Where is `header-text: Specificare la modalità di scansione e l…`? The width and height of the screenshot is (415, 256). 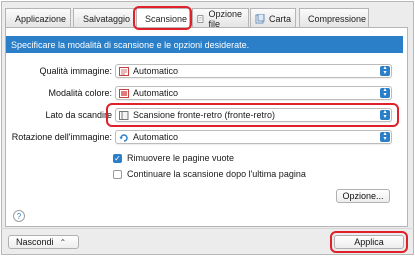
header-text: Specificare la modalità di scansione e l… is located at coordinates (130, 44).